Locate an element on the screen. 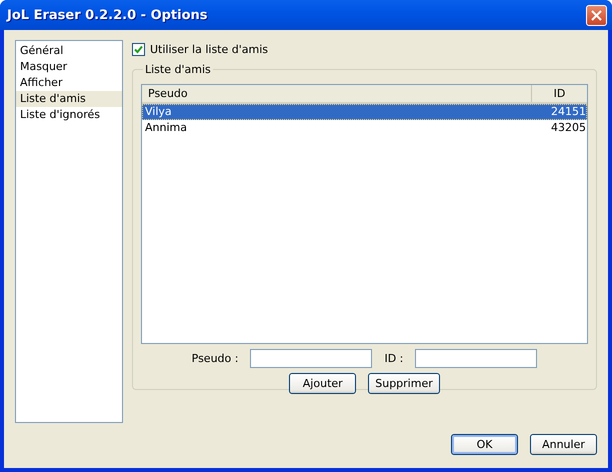 This screenshot has width=612, height=472. column-header: ID is located at coordinates (559, 93).